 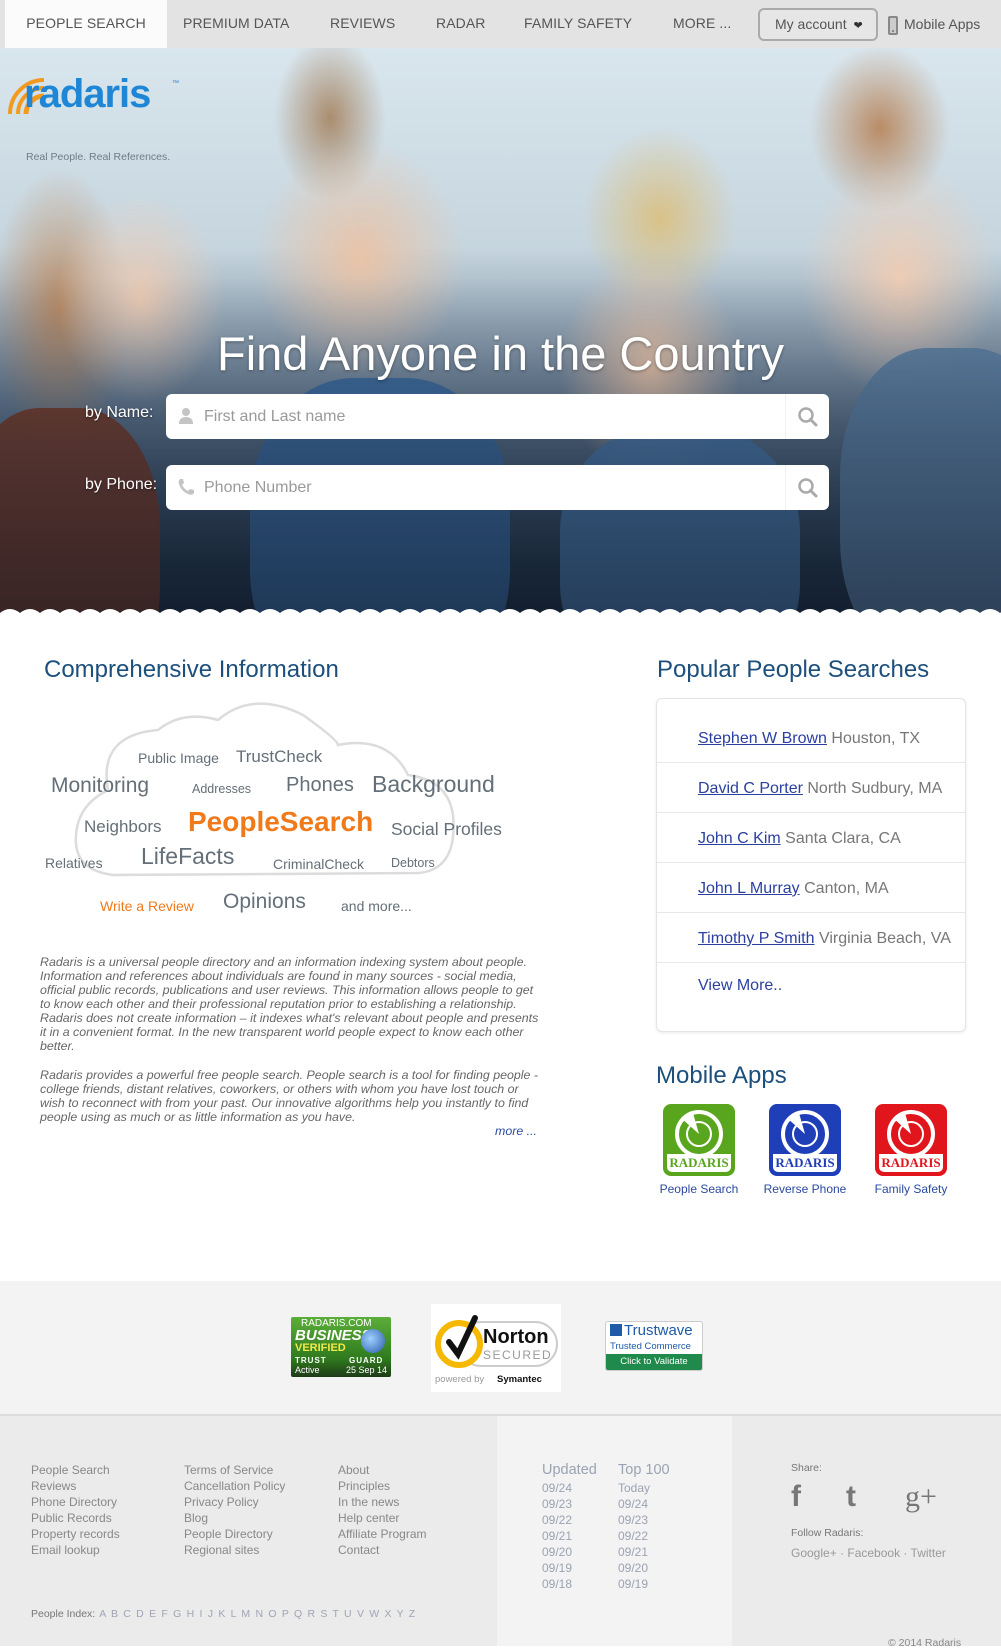 I want to click on updated-date-link: 09/19, so click(x=569, y=1568).